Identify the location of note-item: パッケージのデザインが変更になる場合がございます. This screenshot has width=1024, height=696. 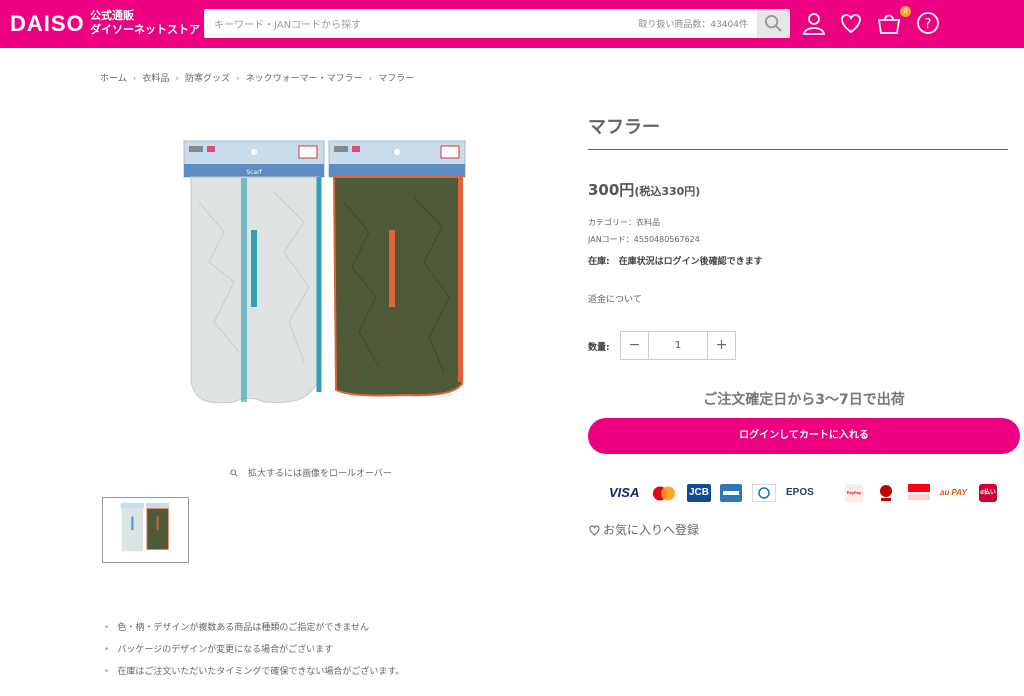
(254, 653).